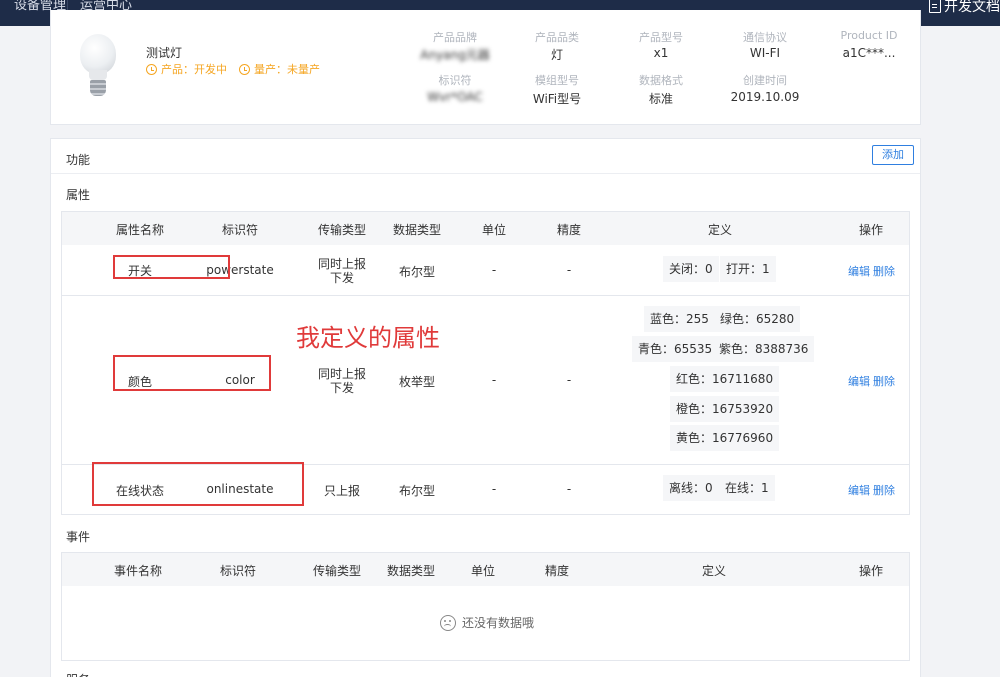  What do you see at coordinates (691, 269) in the screenshot?
I see `definition-tag: 关闭：0` at bounding box center [691, 269].